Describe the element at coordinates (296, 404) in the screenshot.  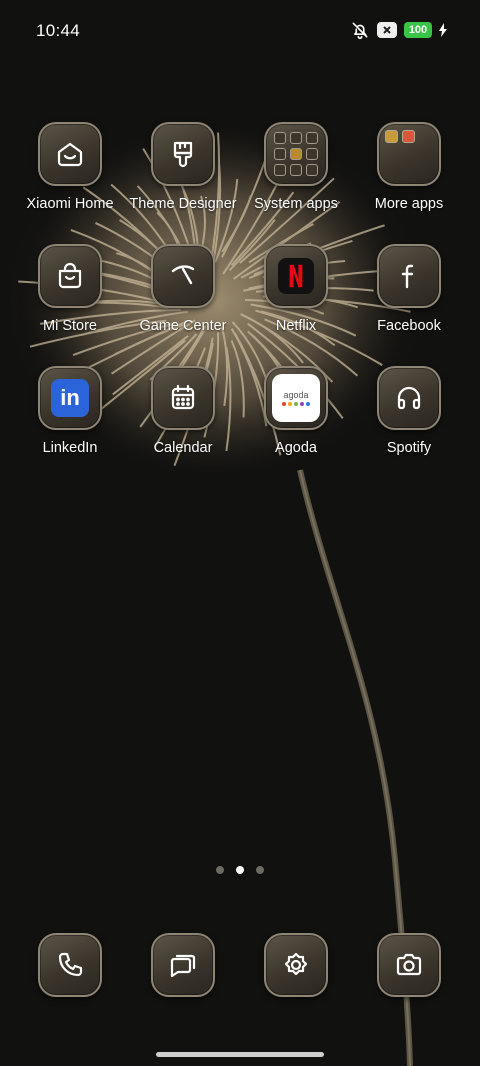
I see `agoda-dots` at that location.